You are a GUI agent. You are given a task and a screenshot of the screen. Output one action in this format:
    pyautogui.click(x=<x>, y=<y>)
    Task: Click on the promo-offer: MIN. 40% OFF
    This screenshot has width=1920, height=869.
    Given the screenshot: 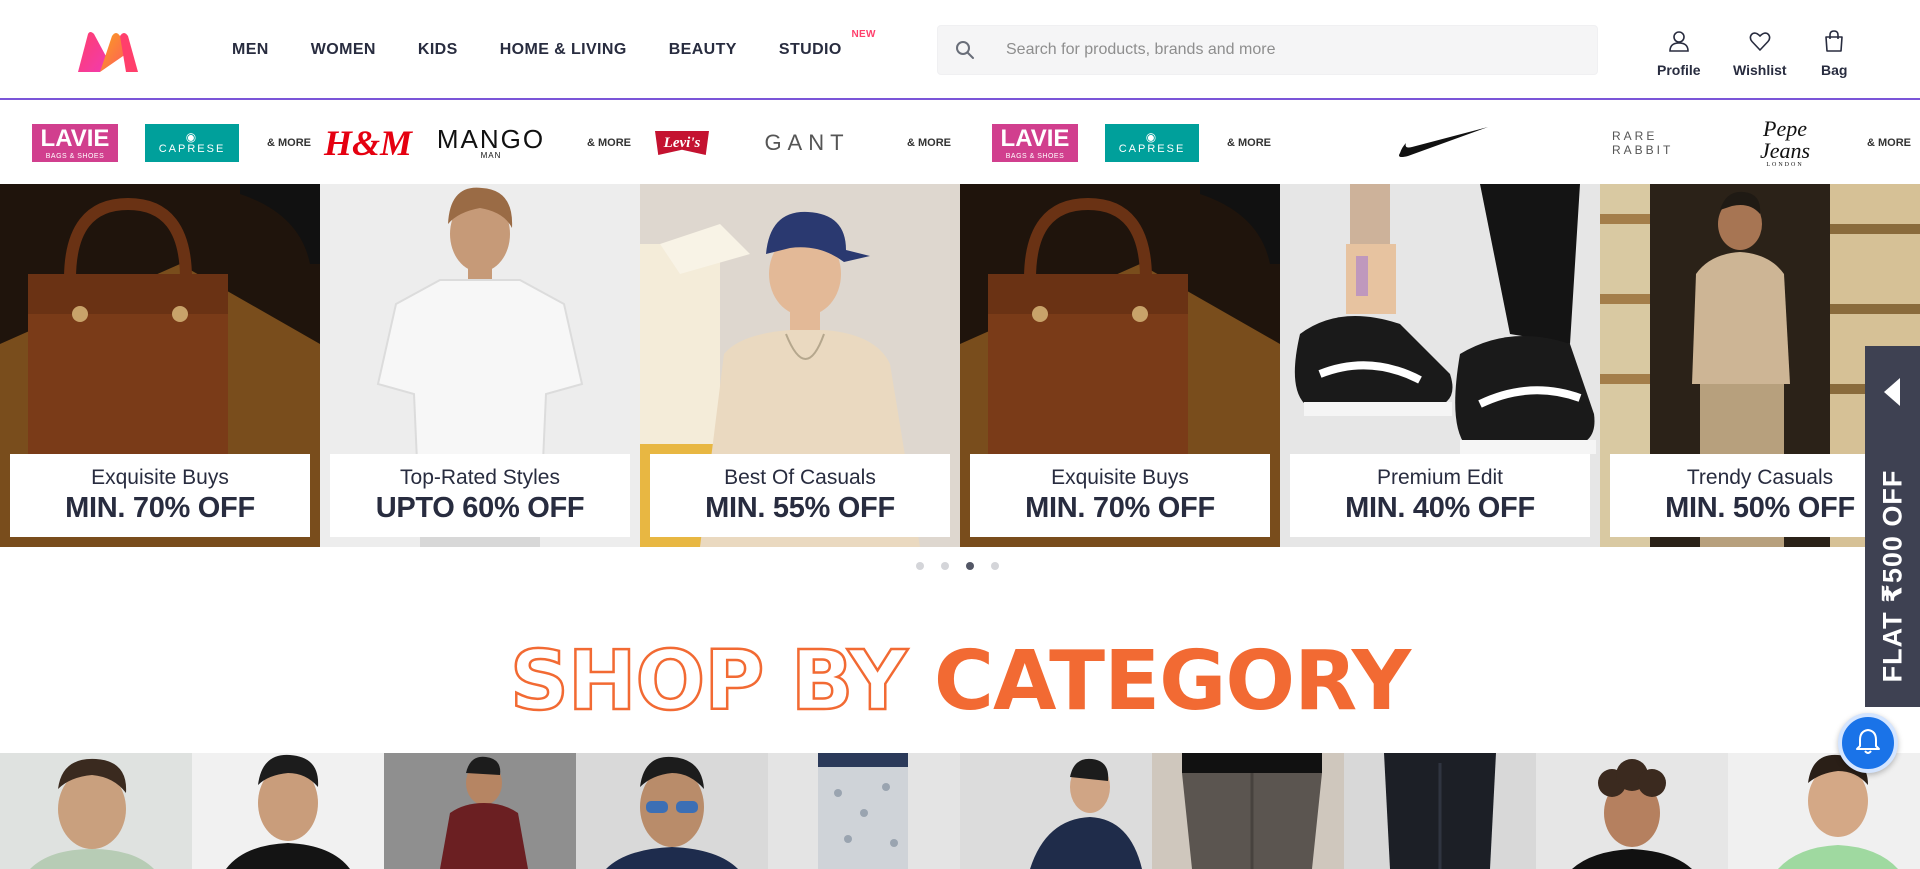 What is the action you would take?
    pyautogui.click(x=1440, y=508)
    